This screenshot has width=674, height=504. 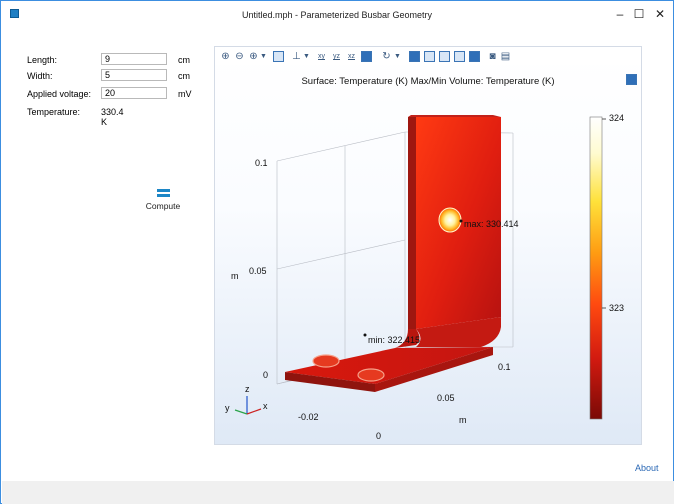 I want to click on busbar-wall-top, so click(x=454, y=116).